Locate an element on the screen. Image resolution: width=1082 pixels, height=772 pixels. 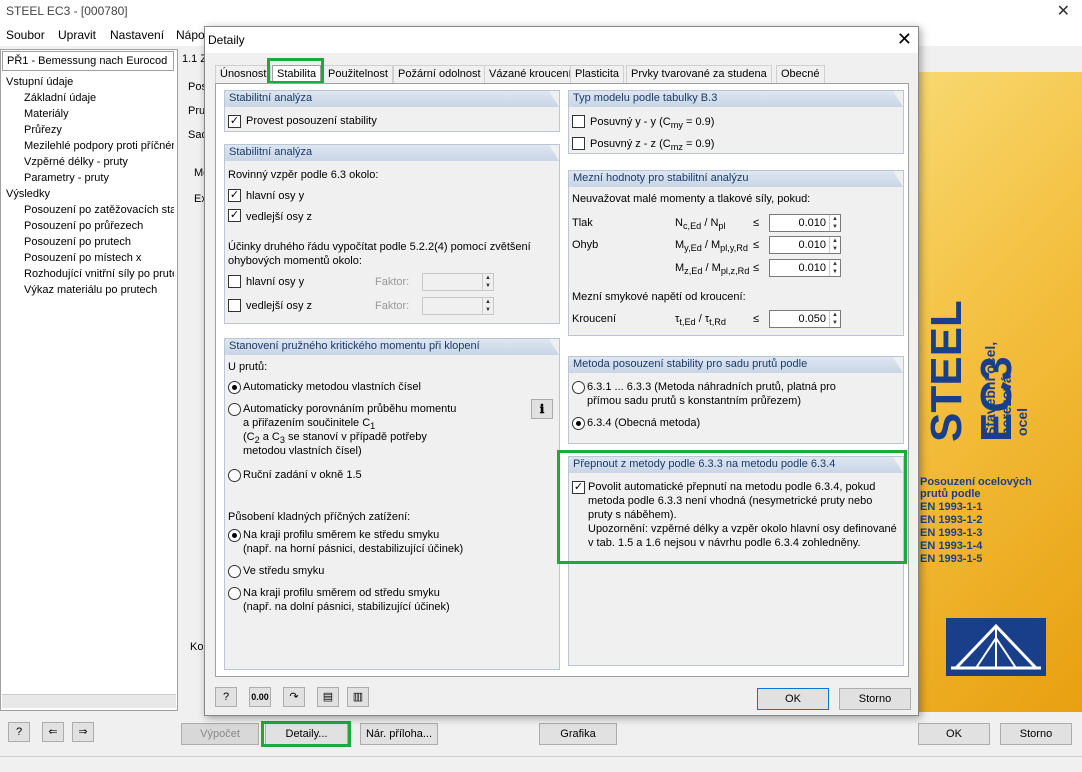
export-icon: ⇒ is located at coordinates (83, 732).